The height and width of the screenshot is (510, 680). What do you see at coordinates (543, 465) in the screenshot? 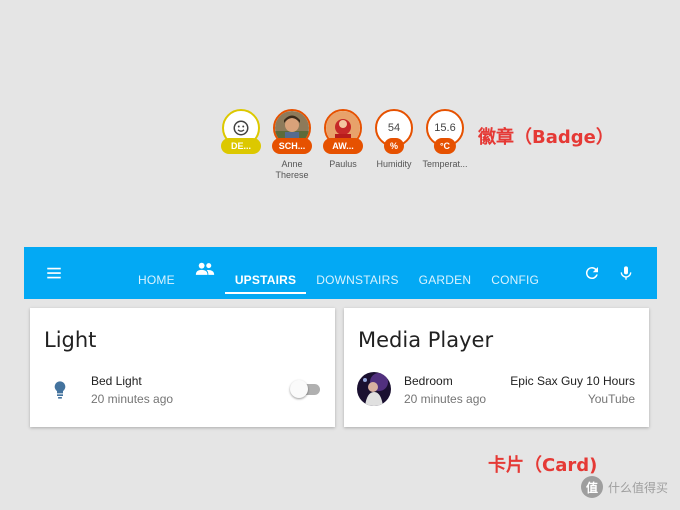
I see `card-annotation: 卡片（Card)` at bounding box center [543, 465].